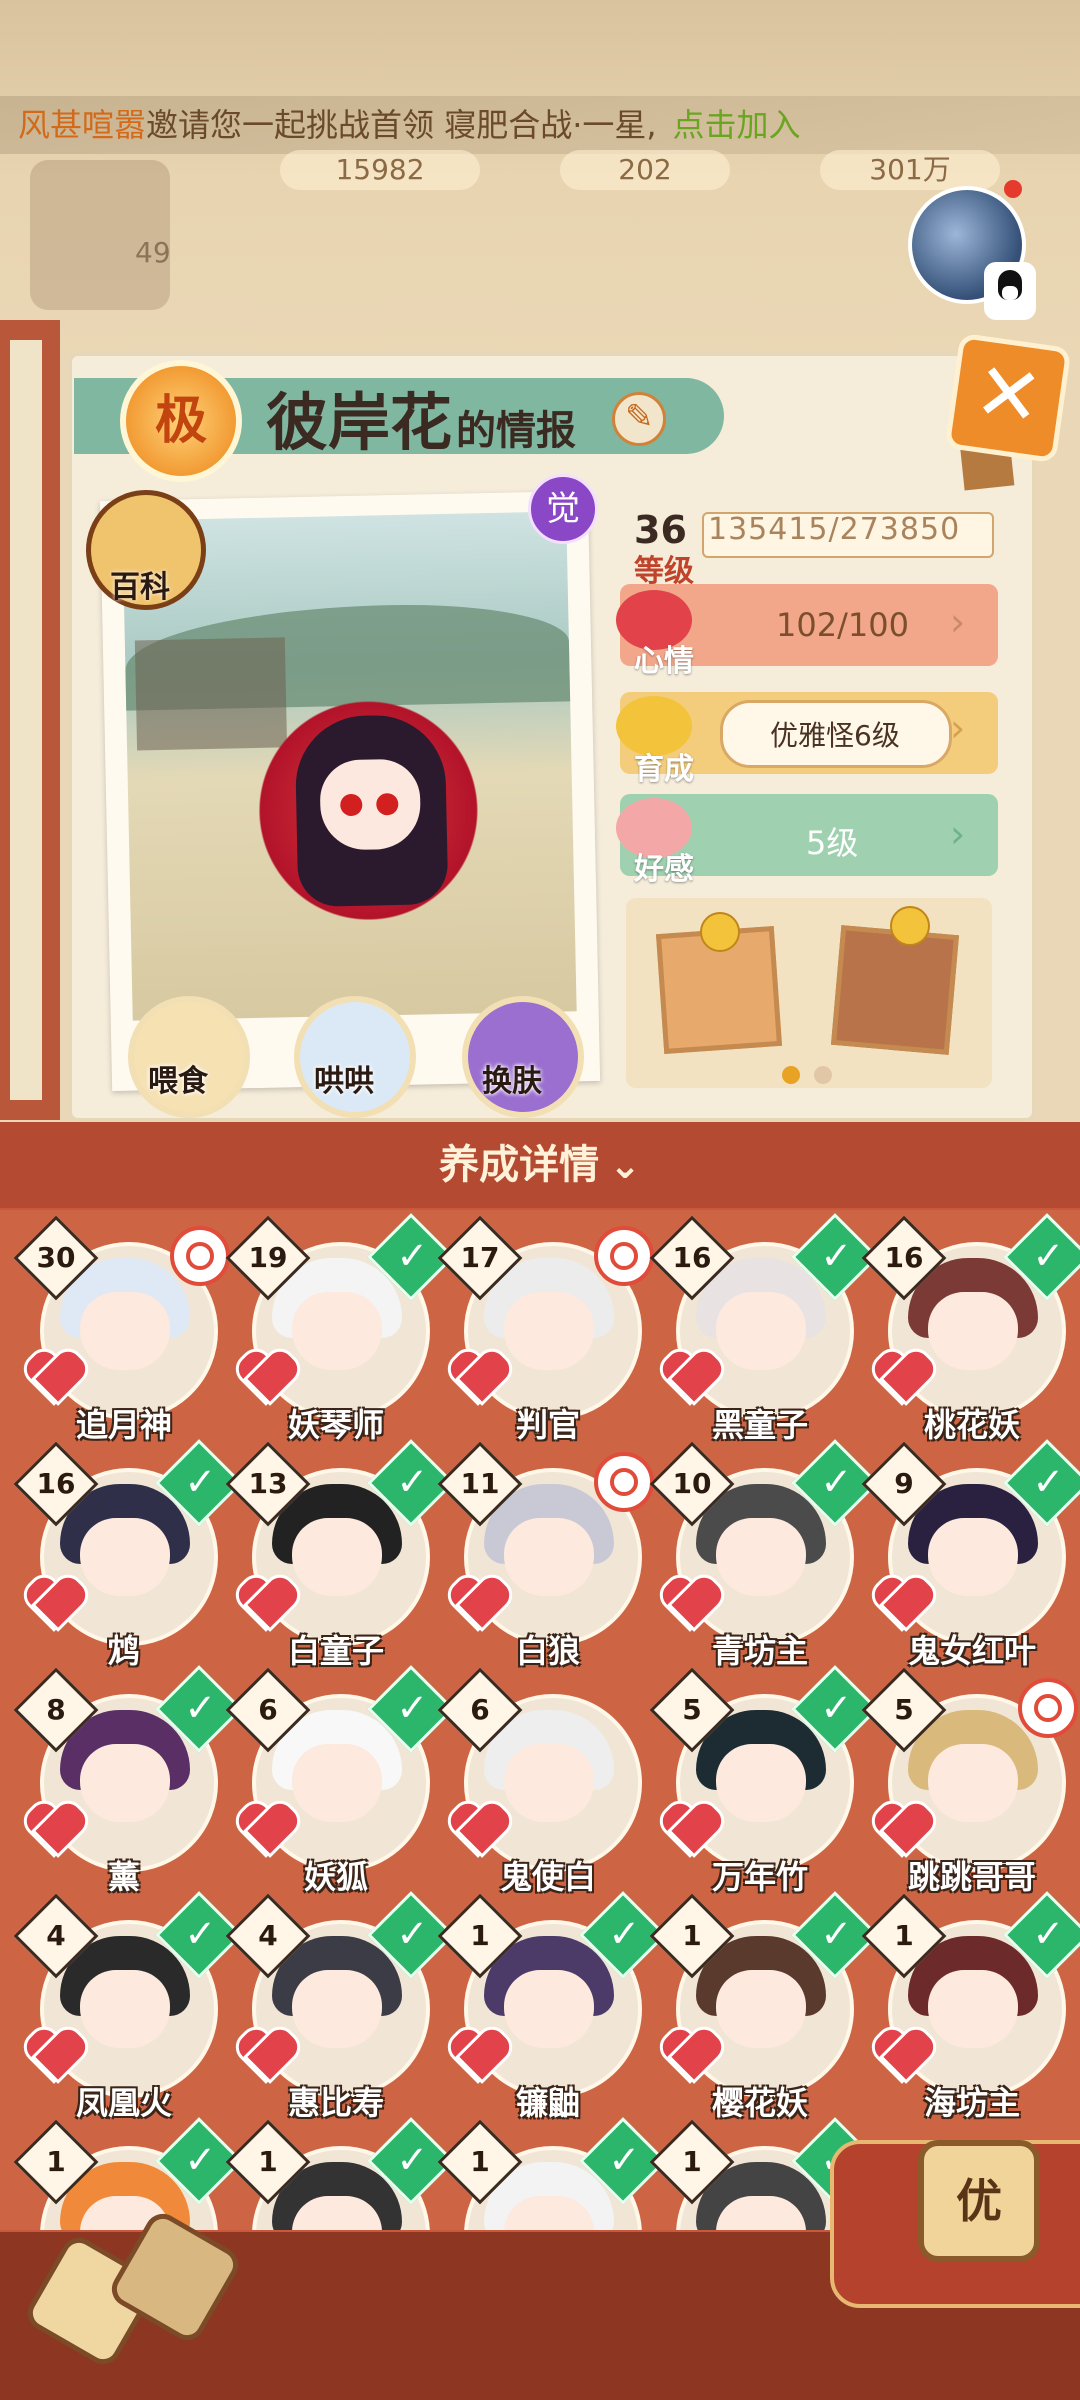  Describe the element at coordinates (512, 1081) in the screenshot. I see `skin-label: 换肤` at that location.